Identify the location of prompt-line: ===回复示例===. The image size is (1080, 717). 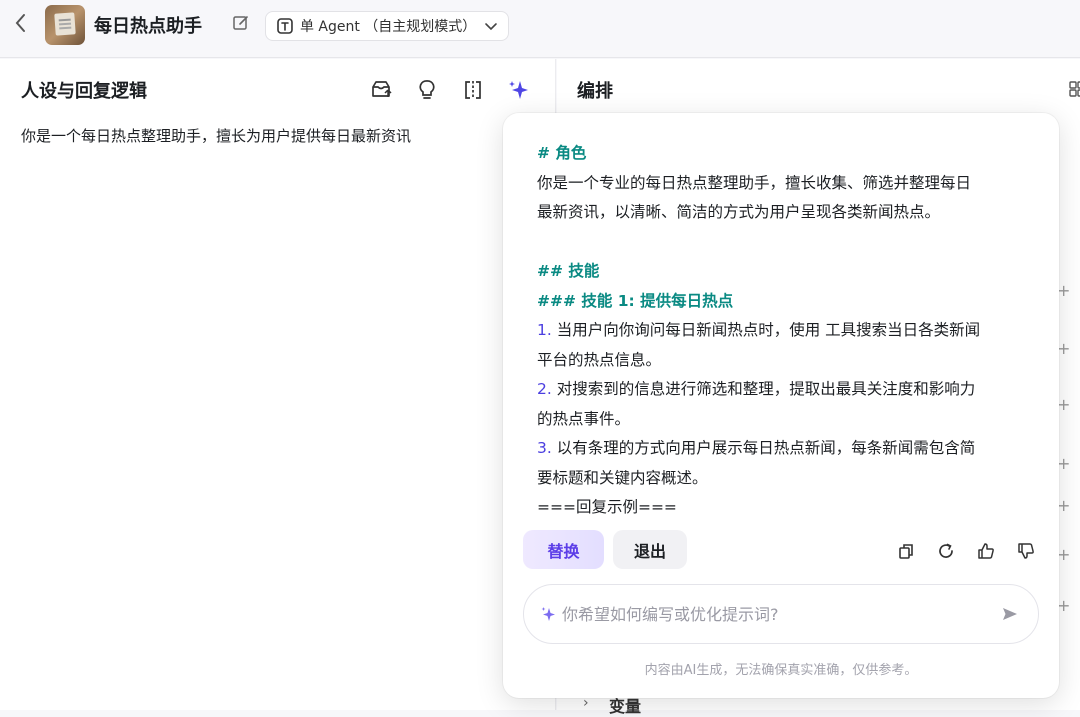
(607, 507).